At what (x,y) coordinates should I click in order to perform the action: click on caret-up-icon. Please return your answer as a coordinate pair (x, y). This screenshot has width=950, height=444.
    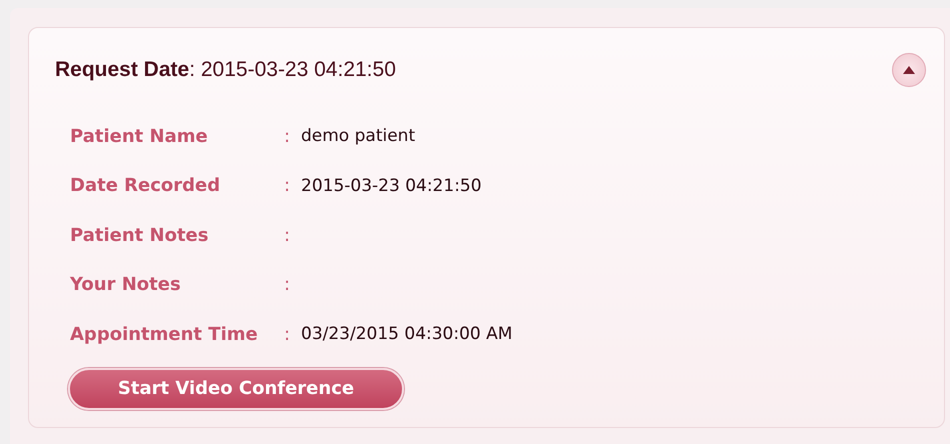
    Looking at the image, I should click on (909, 70).